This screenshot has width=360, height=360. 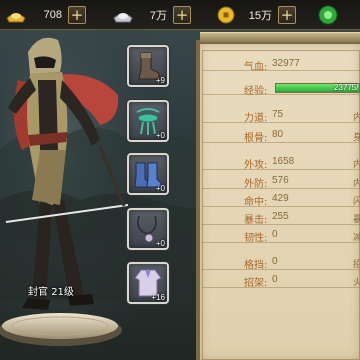 What do you see at coordinates (160, 243) in the screenshot?
I see `equip-badge-necklace: +0` at bounding box center [160, 243].